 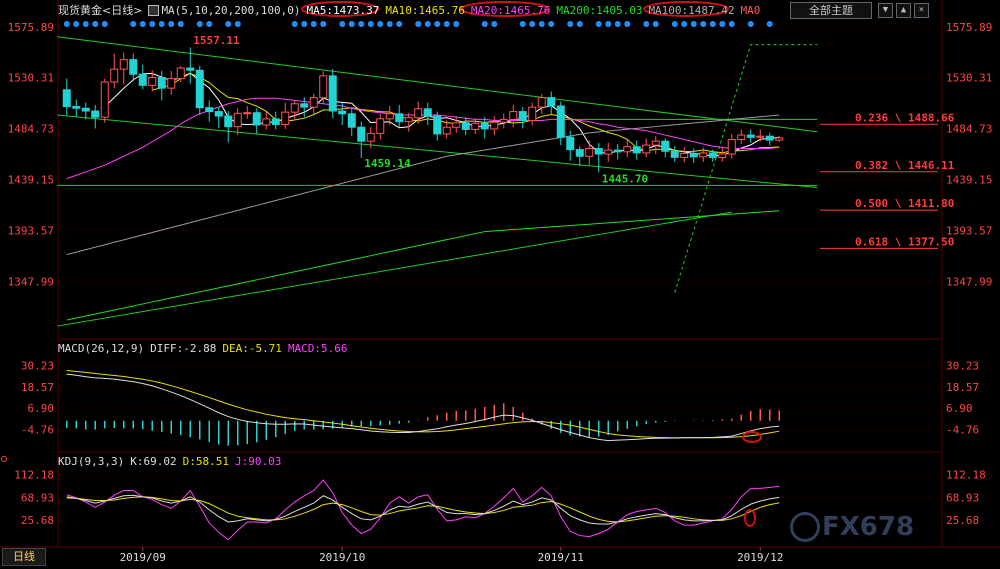 I want to click on scroll-up-button: ▲, so click(x=903, y=10).